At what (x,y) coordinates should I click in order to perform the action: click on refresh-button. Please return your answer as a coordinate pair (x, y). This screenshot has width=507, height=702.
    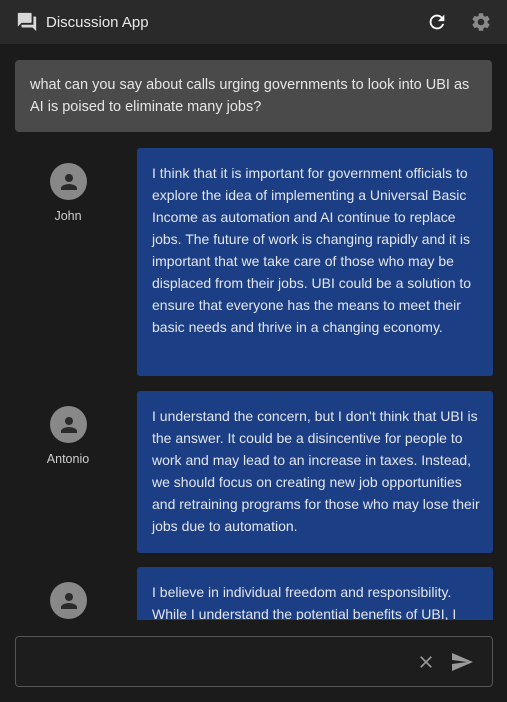
    Looking at the image, I should click on (437, 22).